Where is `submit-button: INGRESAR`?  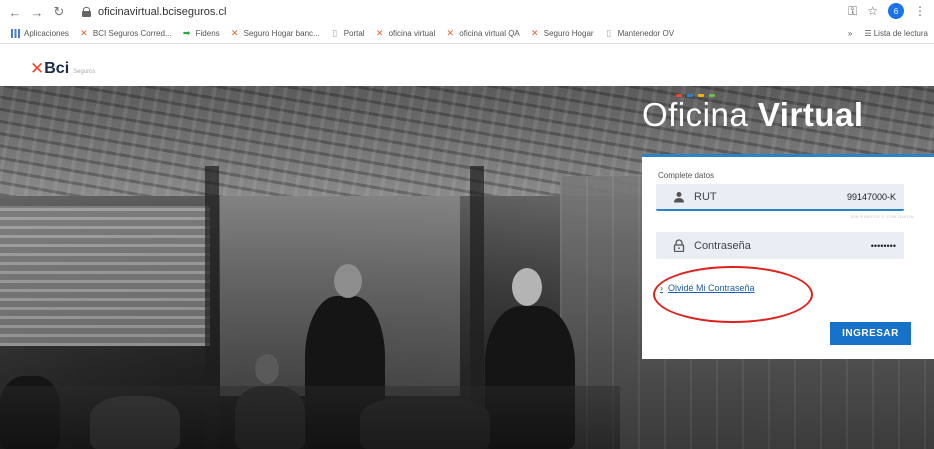 submit-button: INGRESAR is located at coordinates (870, 333).